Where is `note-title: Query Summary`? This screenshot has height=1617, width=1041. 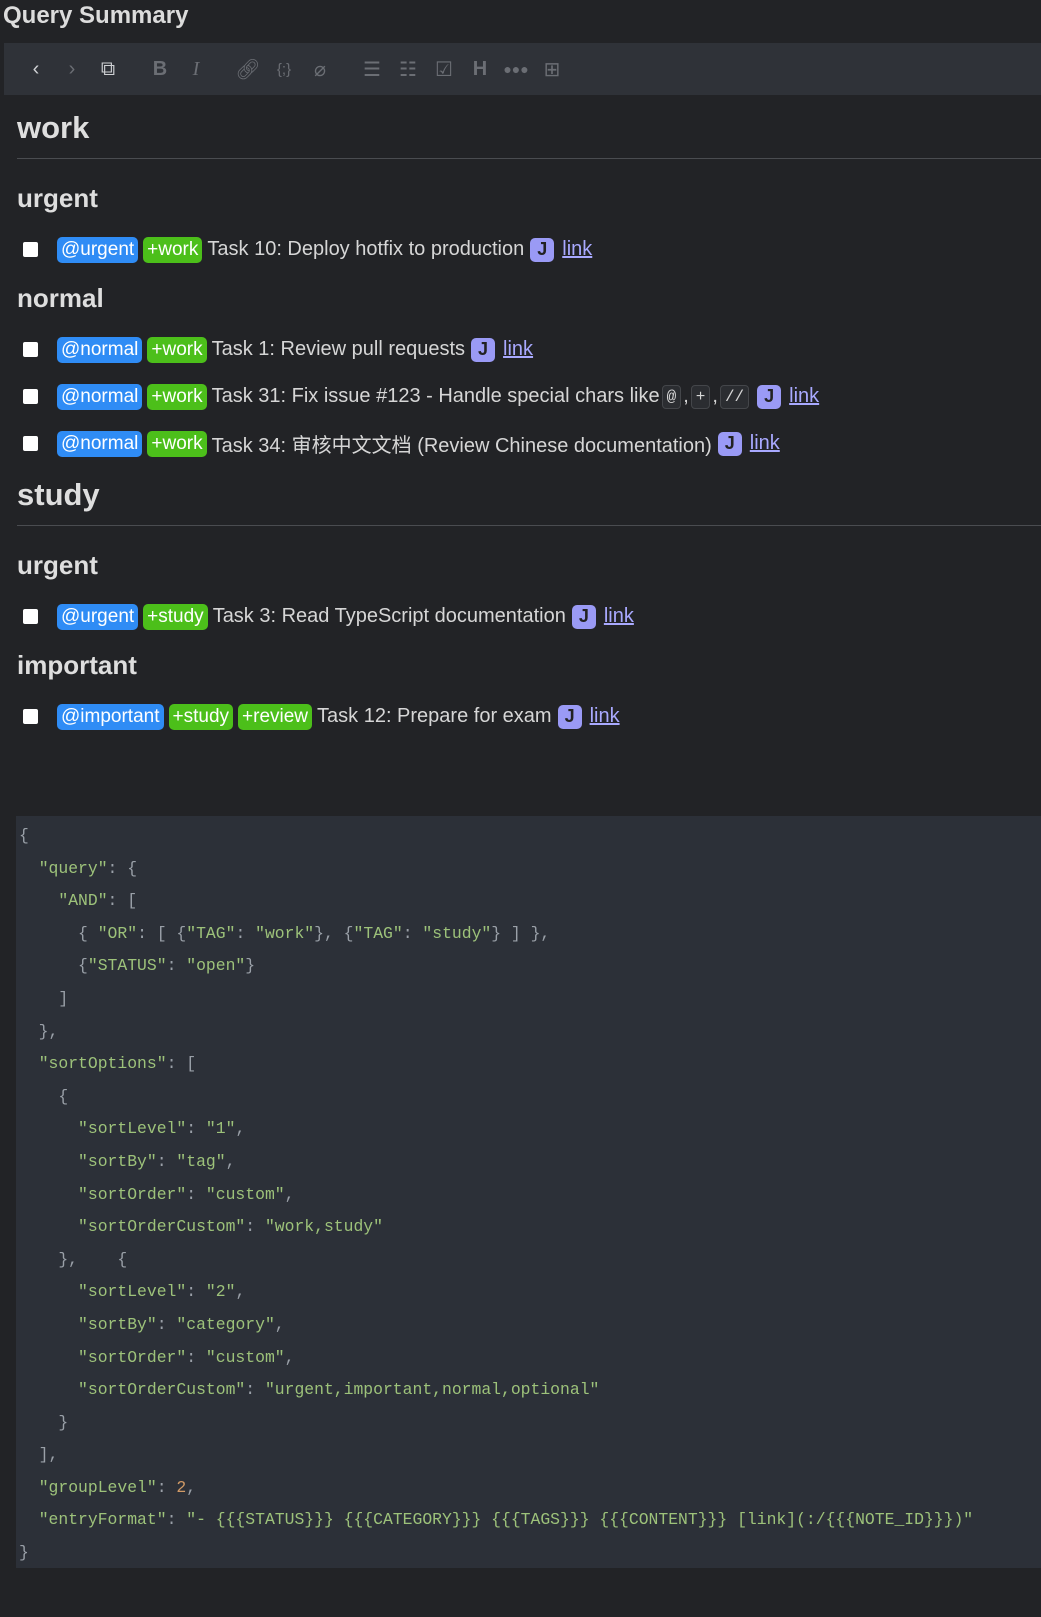
note-title: Query Summary is located at coordinates (96, 15).